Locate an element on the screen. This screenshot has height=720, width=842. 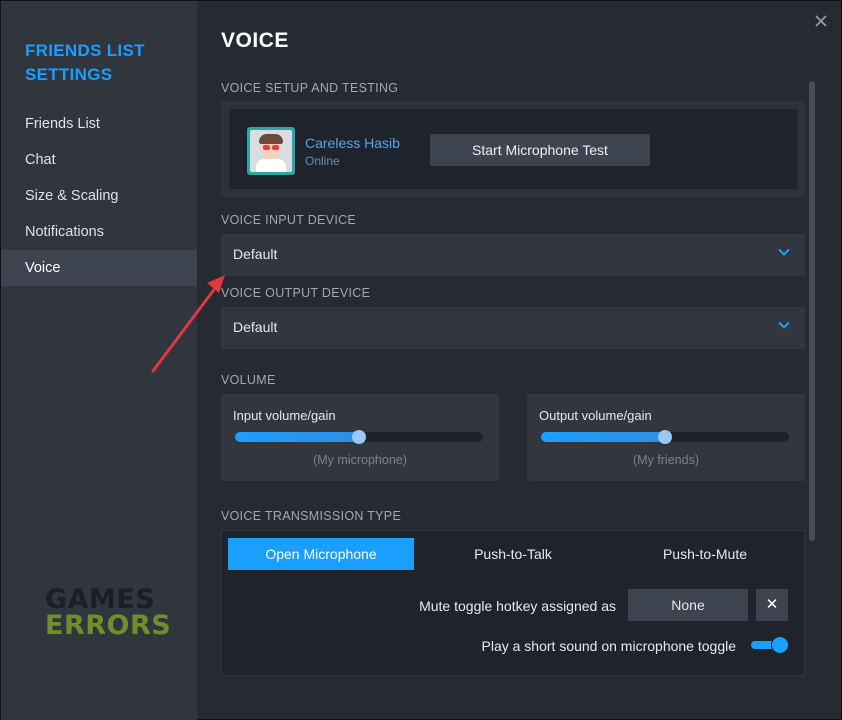
start-microphone-test-button: Start Microphone Test is located at coordinates (540, 150).